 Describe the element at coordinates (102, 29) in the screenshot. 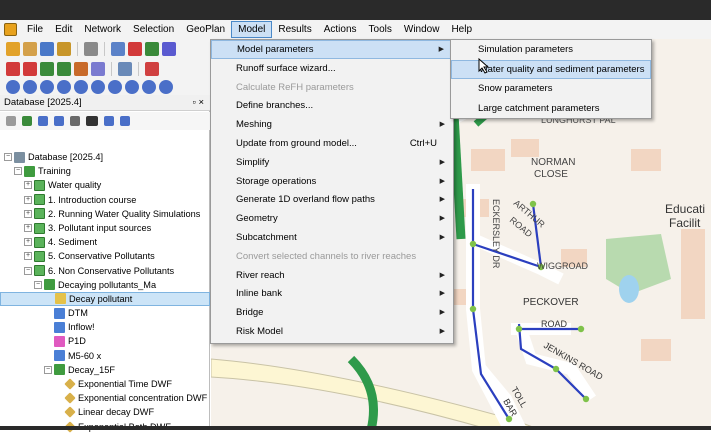

I see `menu-network: Network` at that location.